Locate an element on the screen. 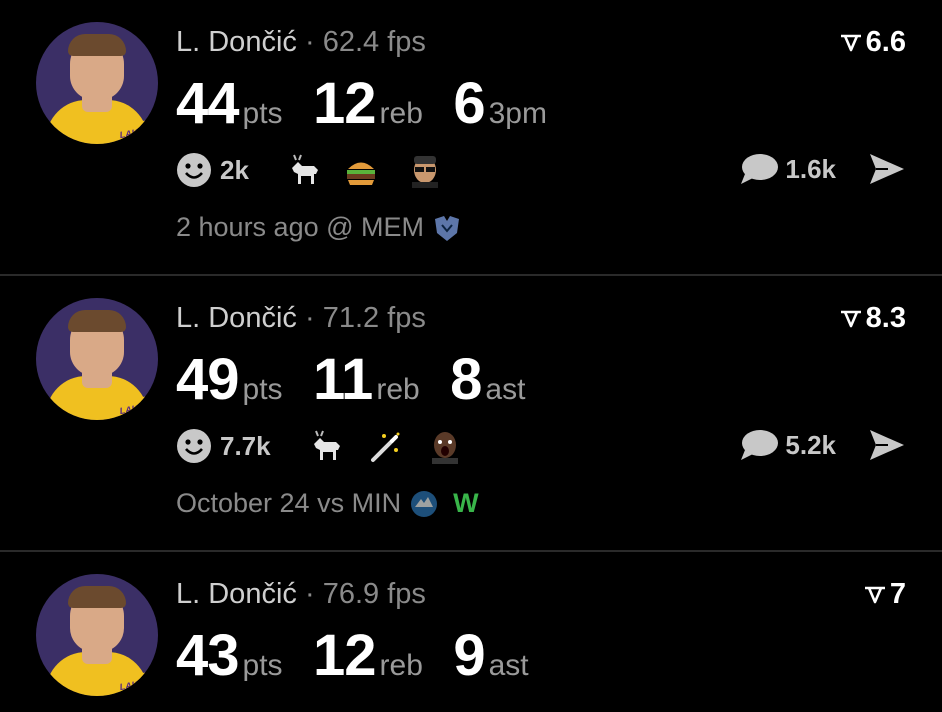 The width and height of the screenshot is (942, 712). stat-assists: 9 ast is located at coordinates (491, 655).